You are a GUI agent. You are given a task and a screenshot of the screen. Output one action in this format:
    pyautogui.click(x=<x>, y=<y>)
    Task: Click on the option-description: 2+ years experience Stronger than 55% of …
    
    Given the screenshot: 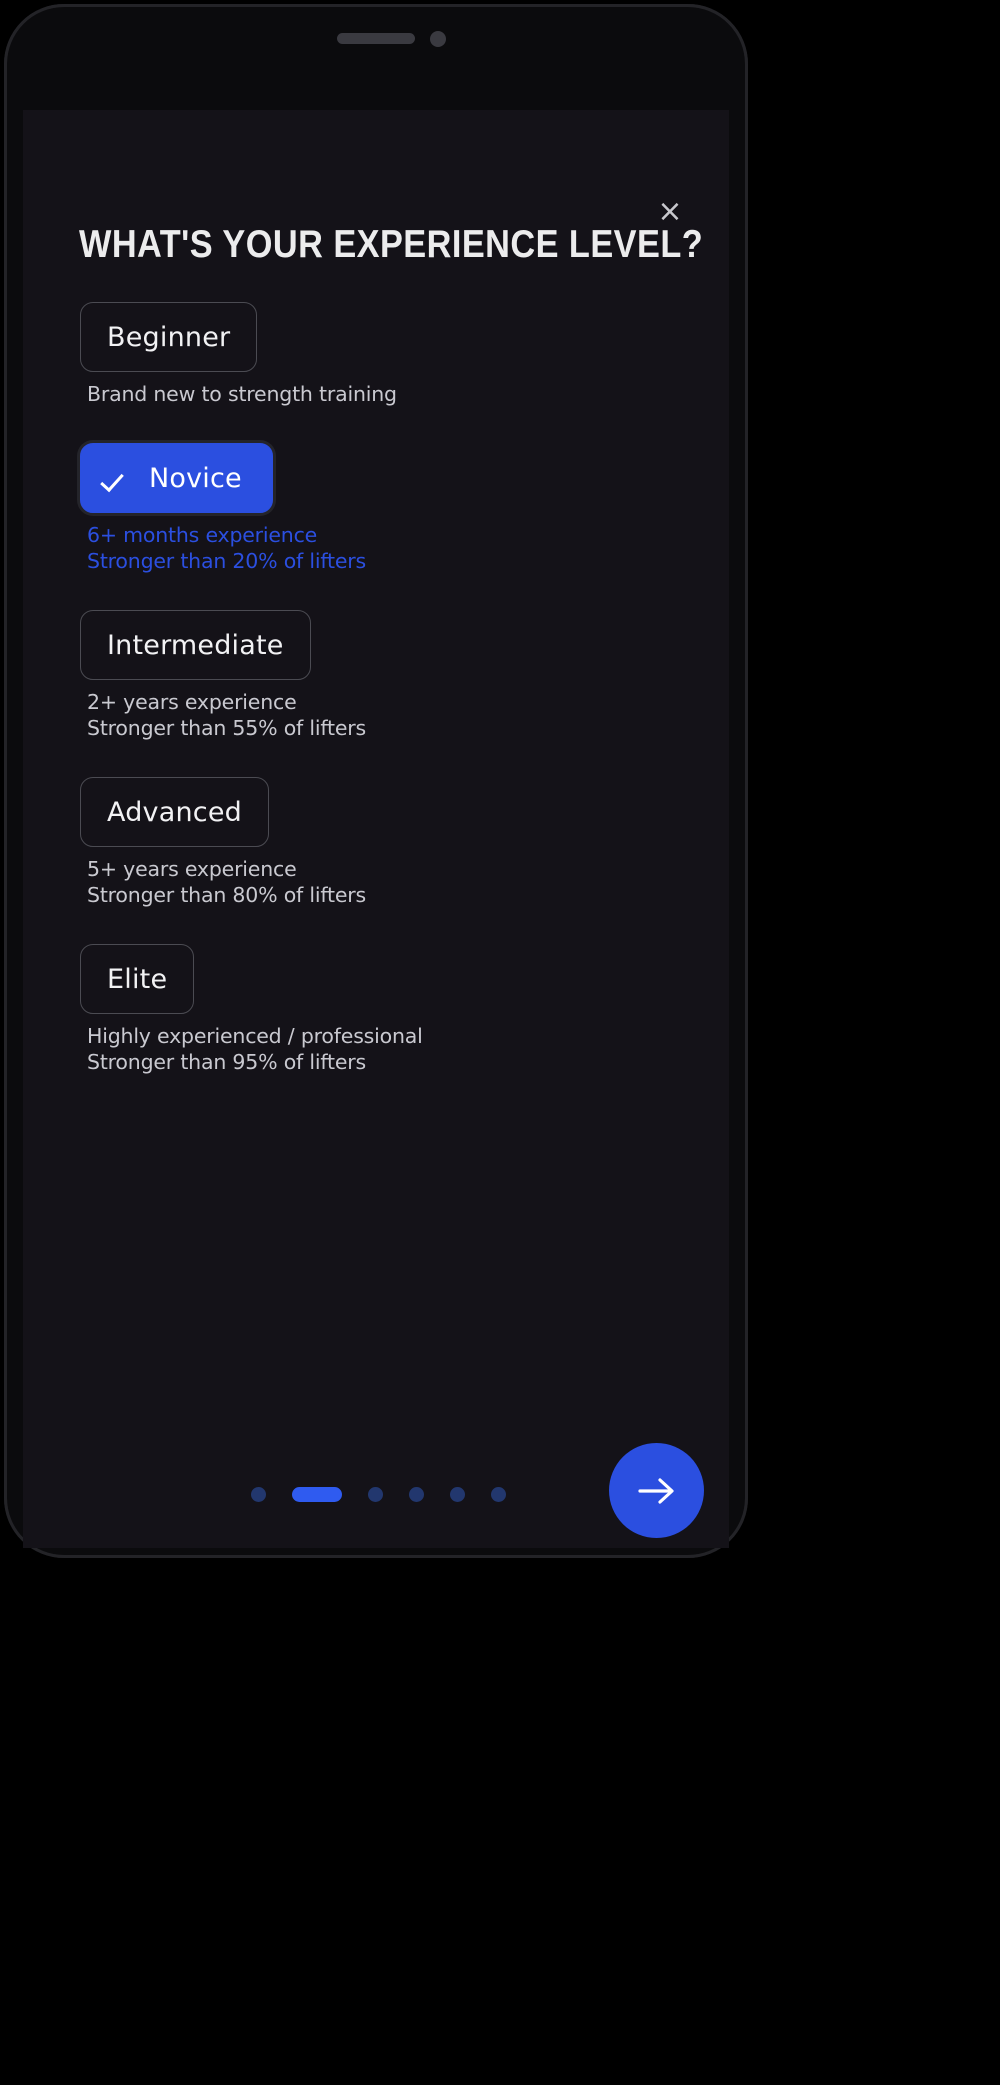 What is the action you would take?
    pyautogui.click(x=393, y=715)
    